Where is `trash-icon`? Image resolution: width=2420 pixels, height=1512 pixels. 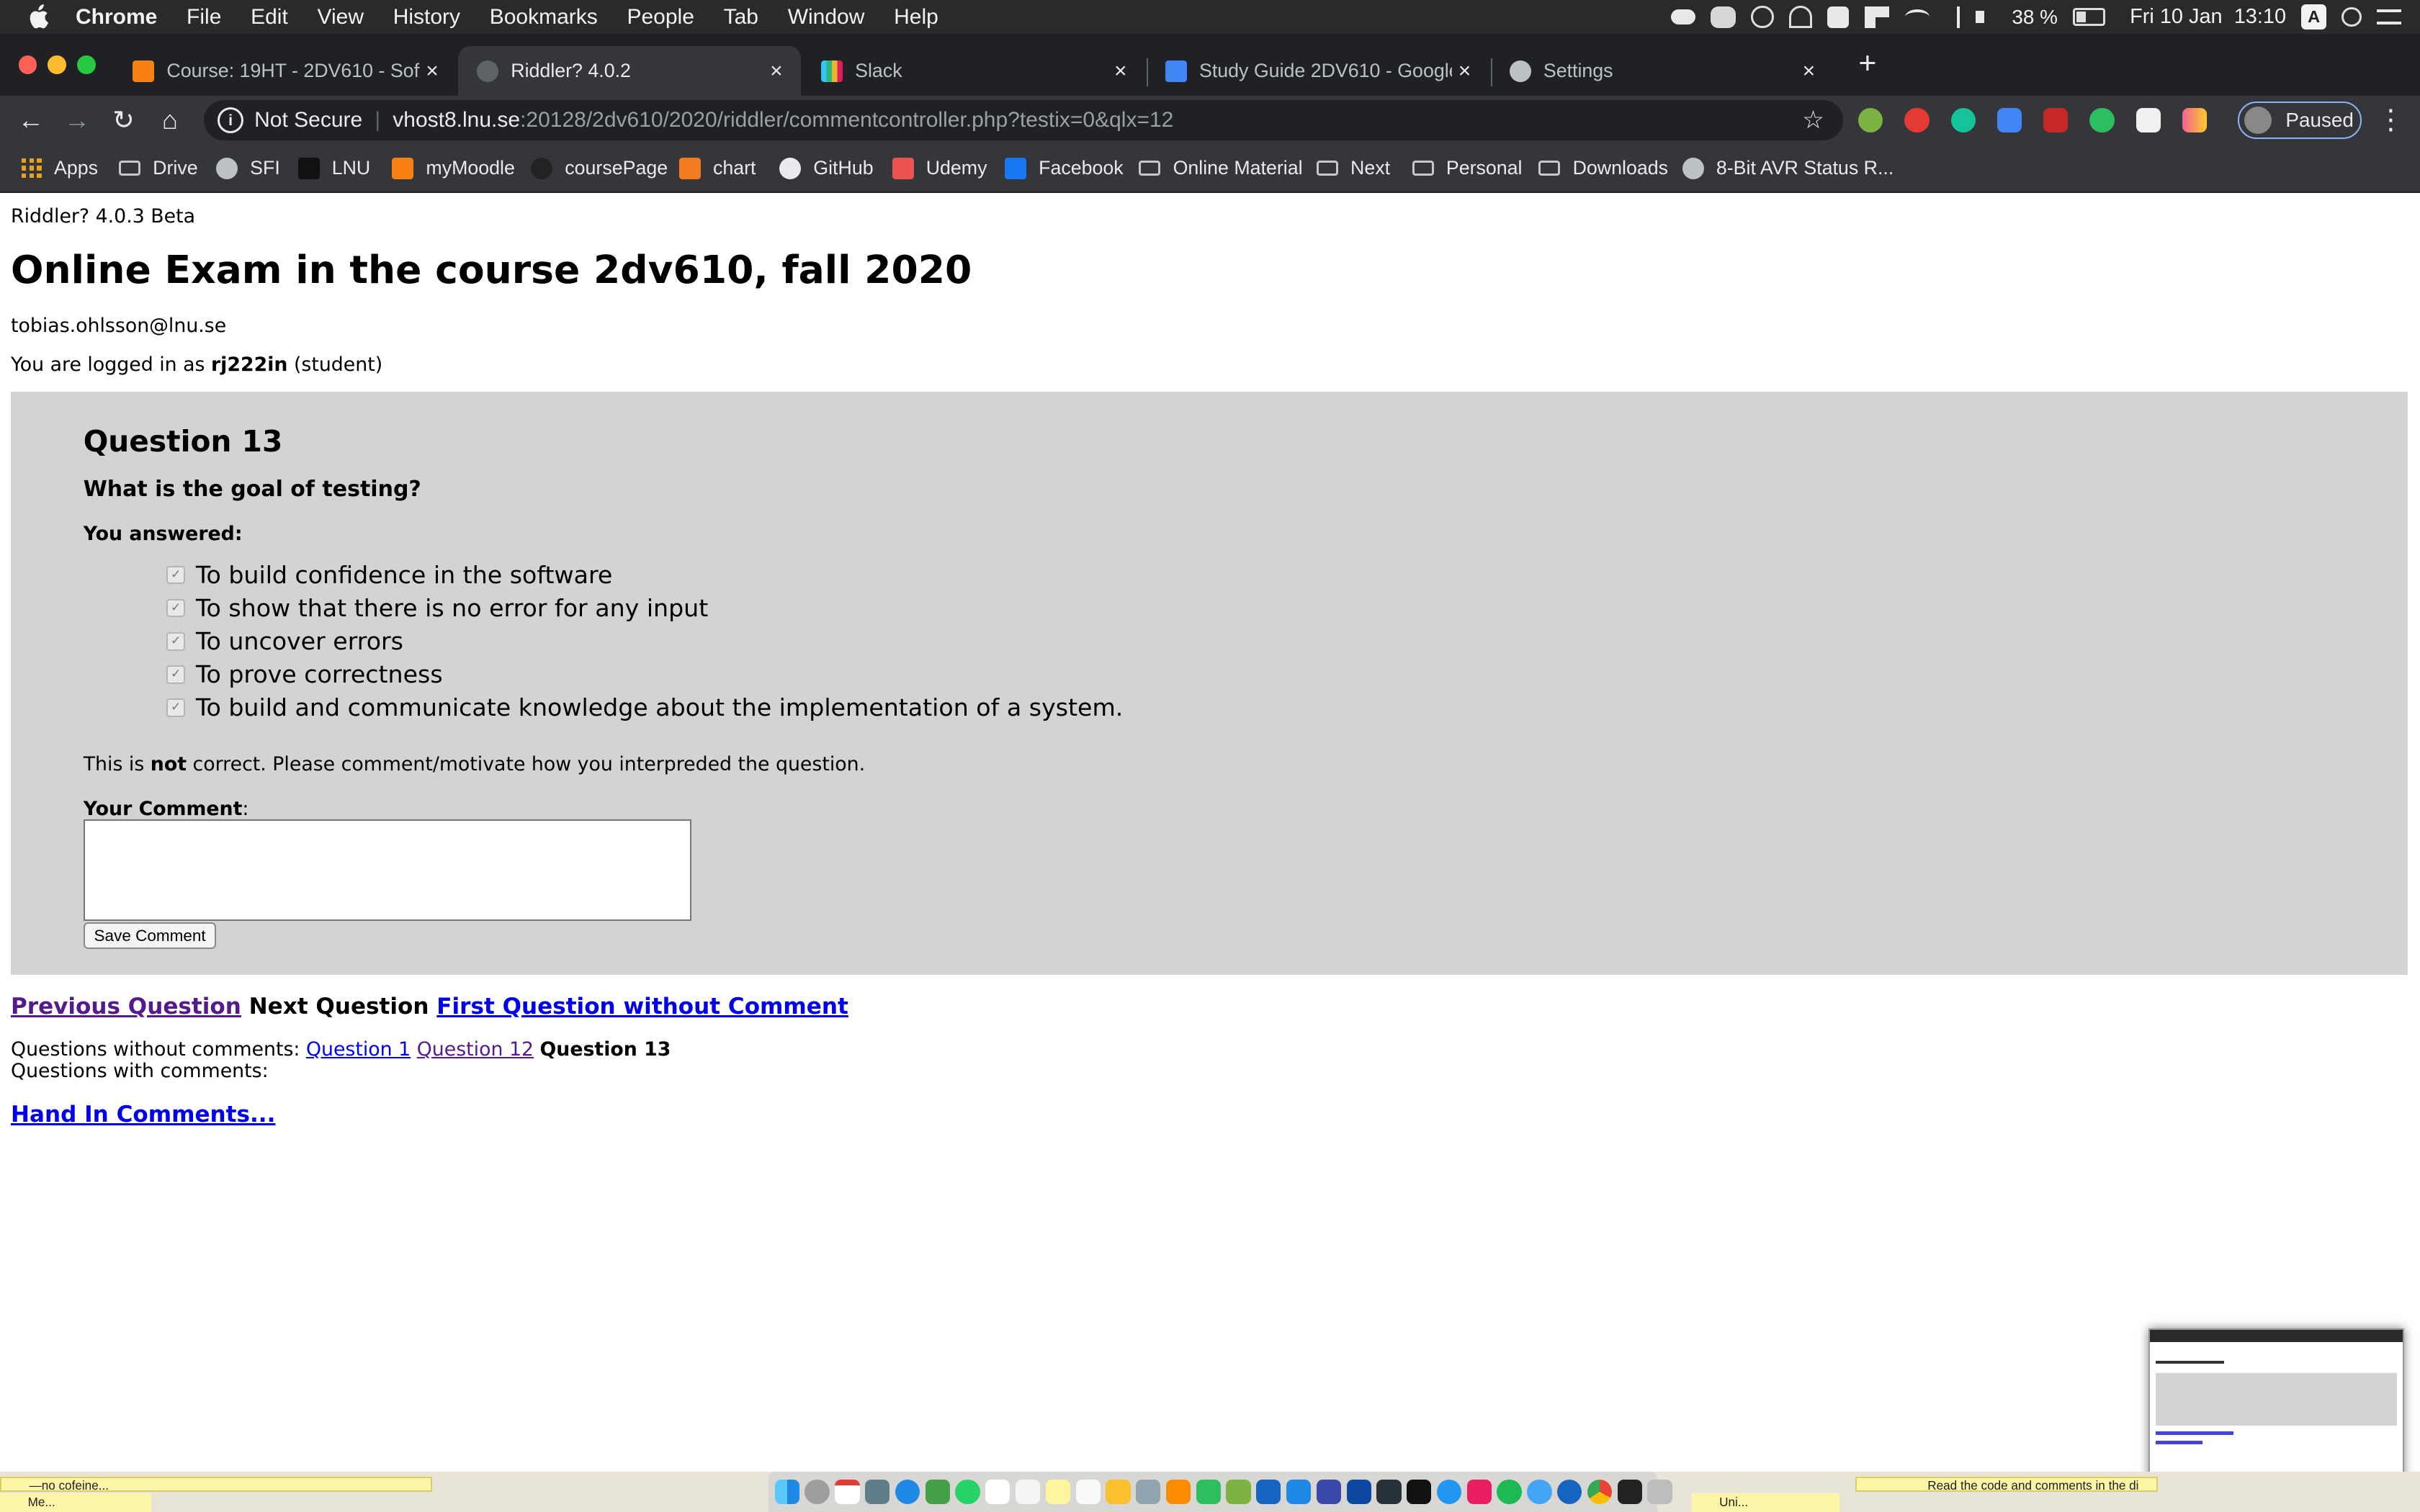
trash-icon is located at coordinates (1659, 1492).